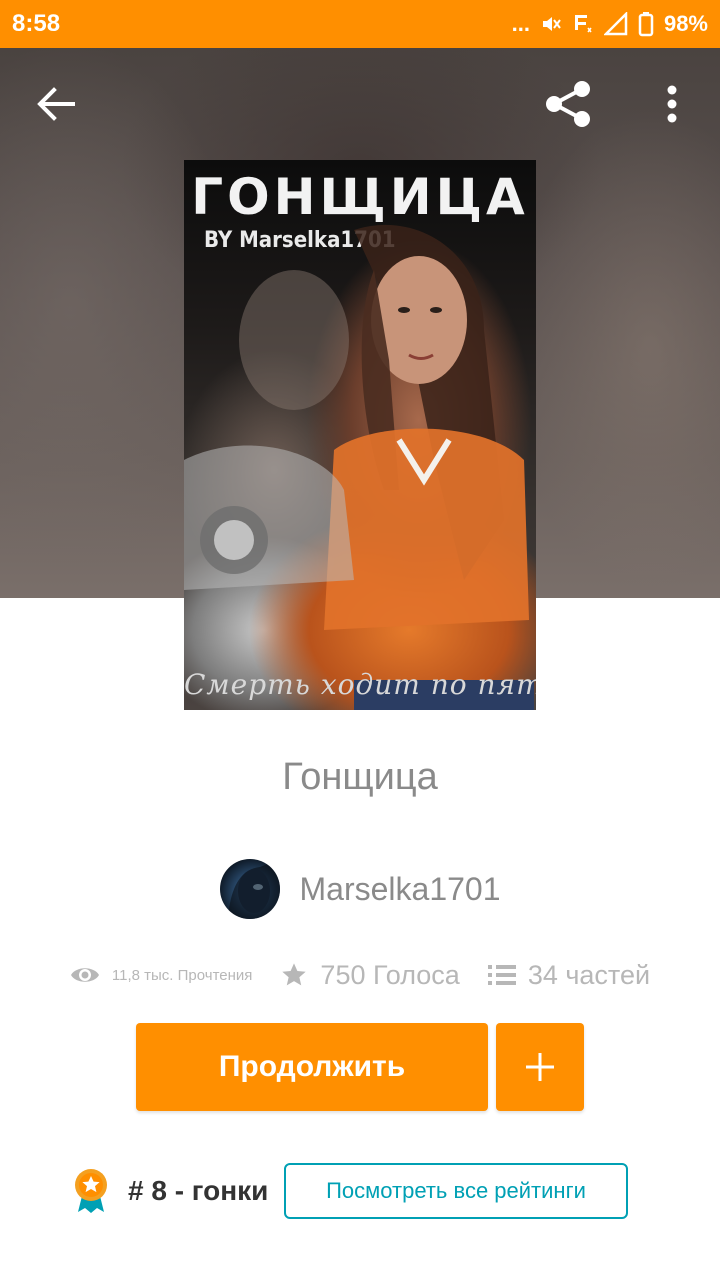 This screenshot has width=720, height=1280. Describe the element at coordinates (294, 974) in the screenshot. I see `star-icon` at that location.